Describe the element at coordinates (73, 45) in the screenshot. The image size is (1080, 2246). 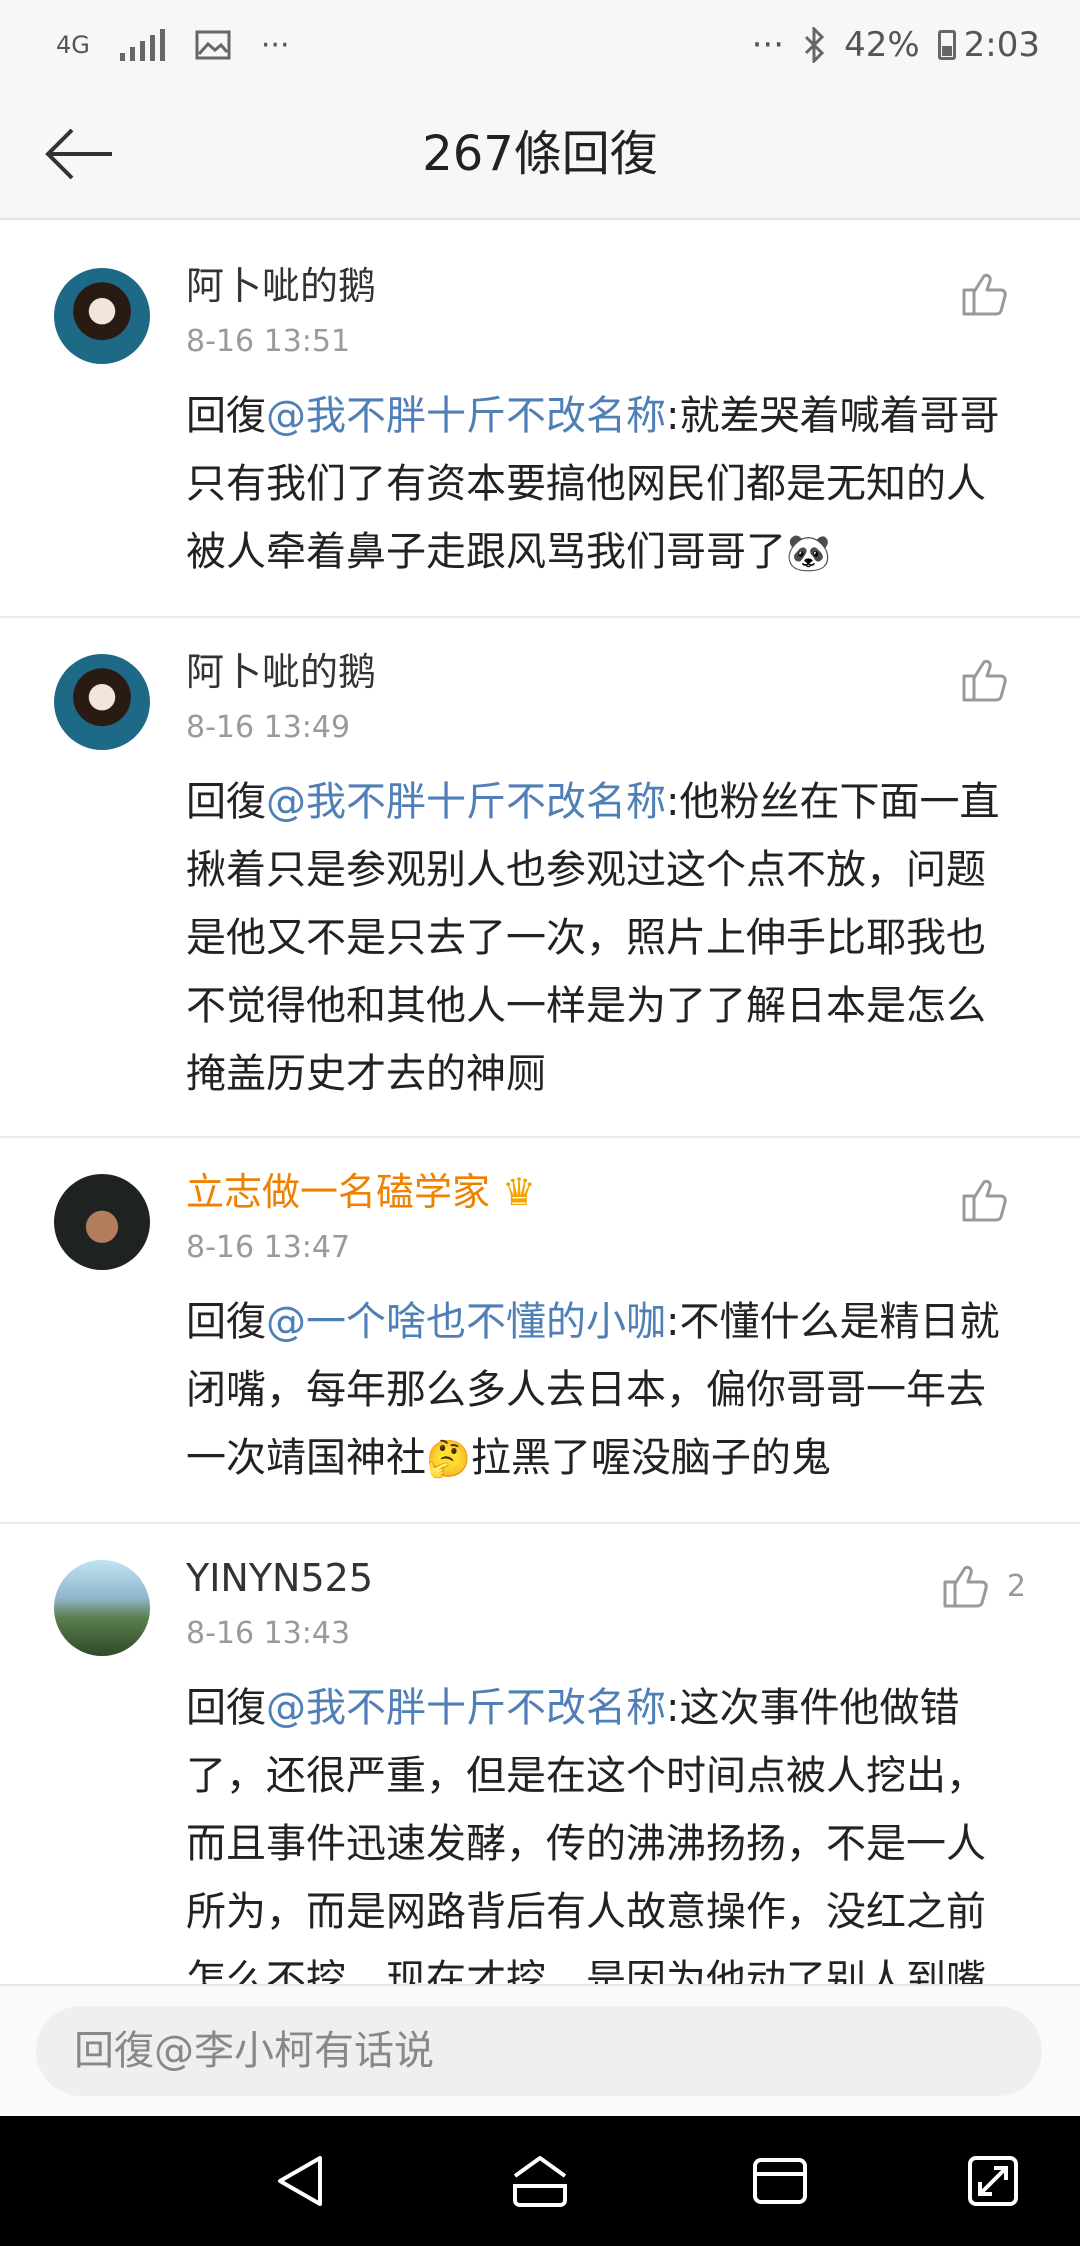
I see `network-type-indicator: 4G` at that location.